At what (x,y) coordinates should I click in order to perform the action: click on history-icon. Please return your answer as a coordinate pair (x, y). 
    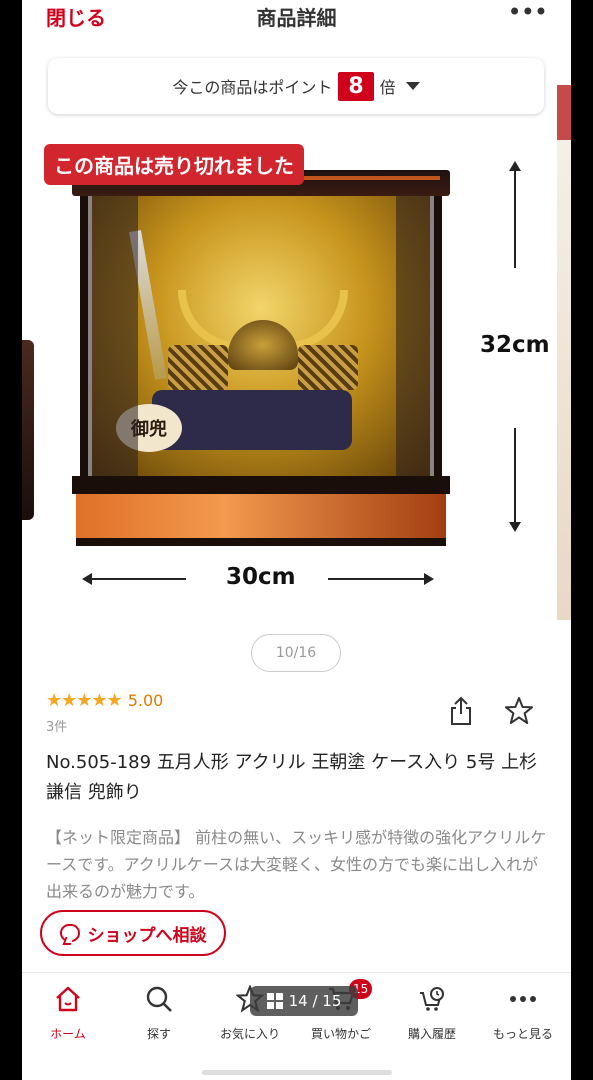
    Looking at the image, I should click on (432, 999).